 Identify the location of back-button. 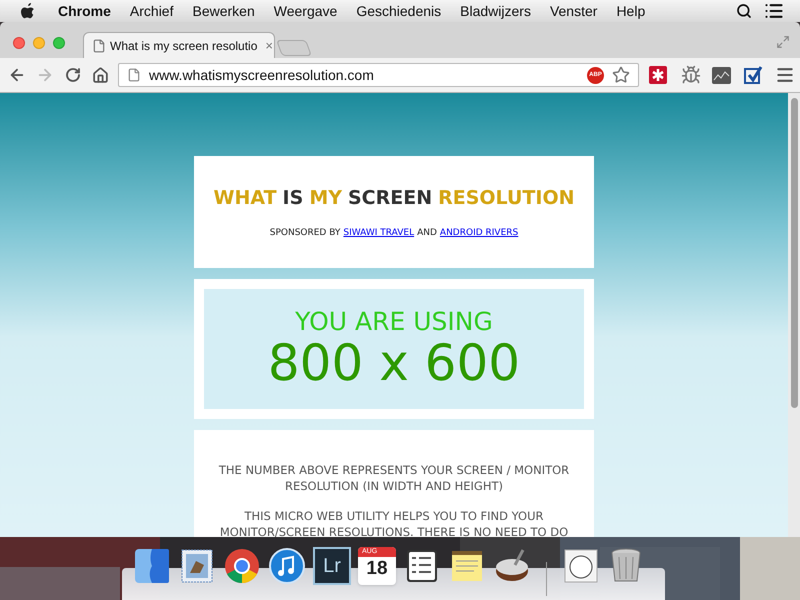
(17, 75).